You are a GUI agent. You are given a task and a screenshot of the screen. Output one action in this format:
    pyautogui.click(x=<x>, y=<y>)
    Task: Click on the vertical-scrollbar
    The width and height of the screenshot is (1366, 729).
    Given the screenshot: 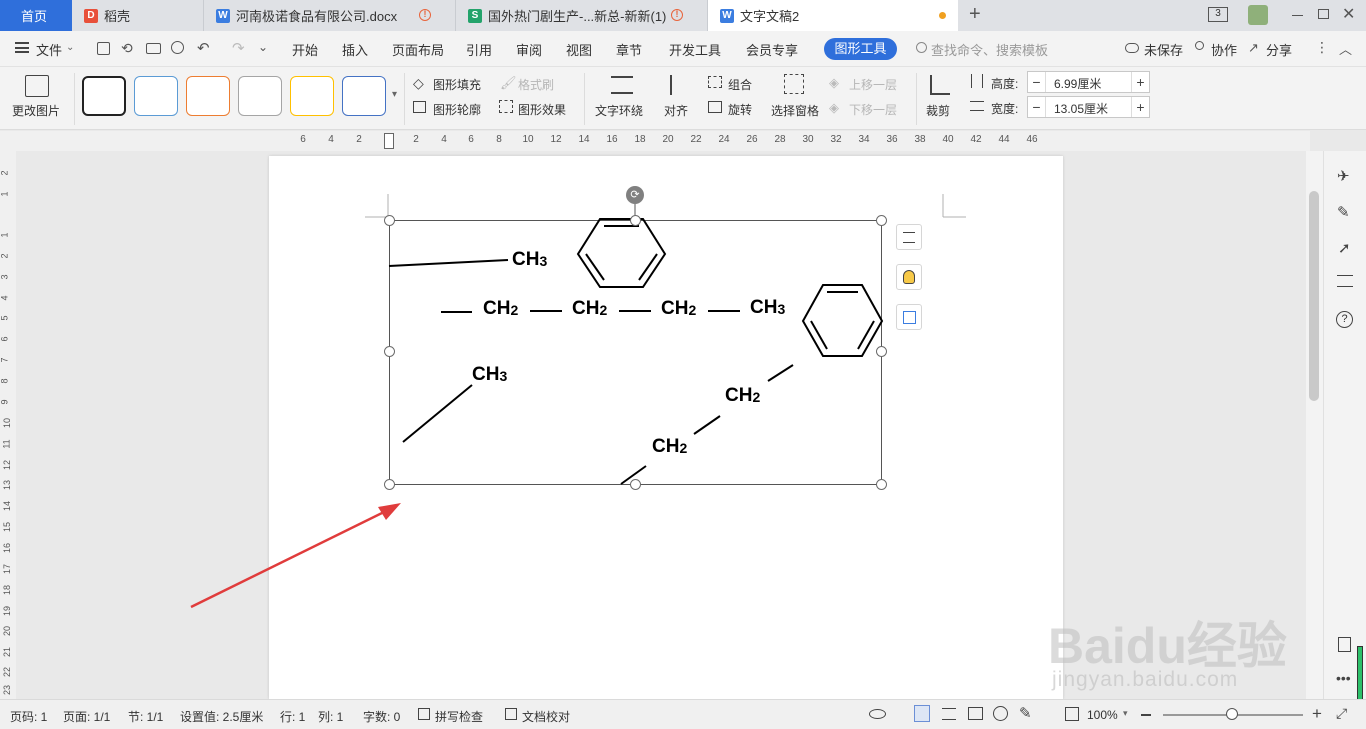 What is the action you would take?
    pyautogui.click(x=1314, y=425)
    